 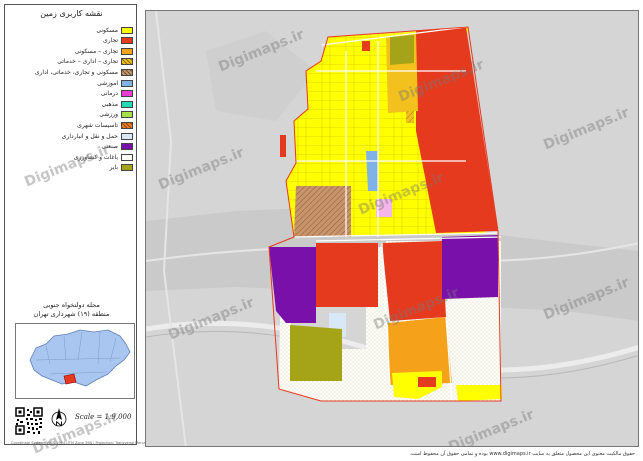 What do you see at coordinates (110, 41) in the screenshot?
I see `legend-label: تجاری` at bounding box center [110, 41].